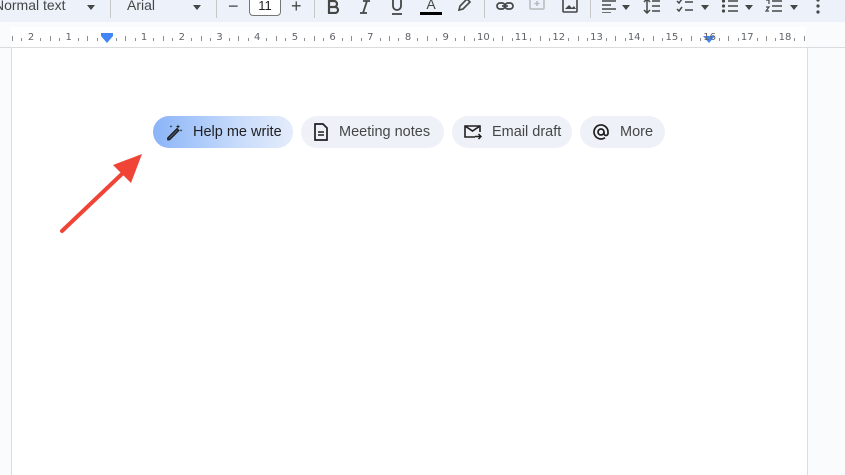  What do you see at coordinates (365, 8) in the screenshot?
I see `italic-button` at bounding box center [365, 8].